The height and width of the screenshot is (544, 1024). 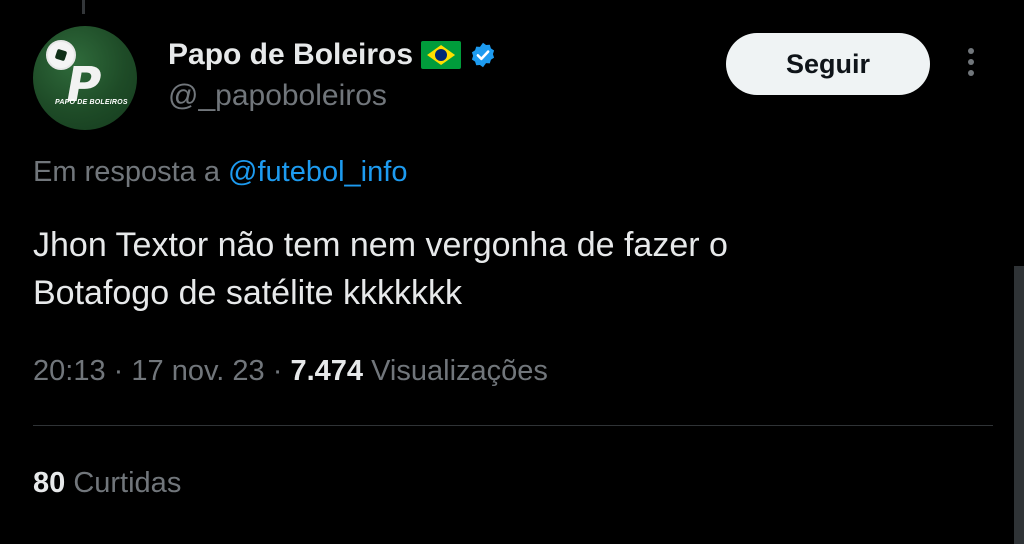 What do you see at coordinates (513, 425) in the screenshot?
I see `divider` at bounding box center [513, 425].